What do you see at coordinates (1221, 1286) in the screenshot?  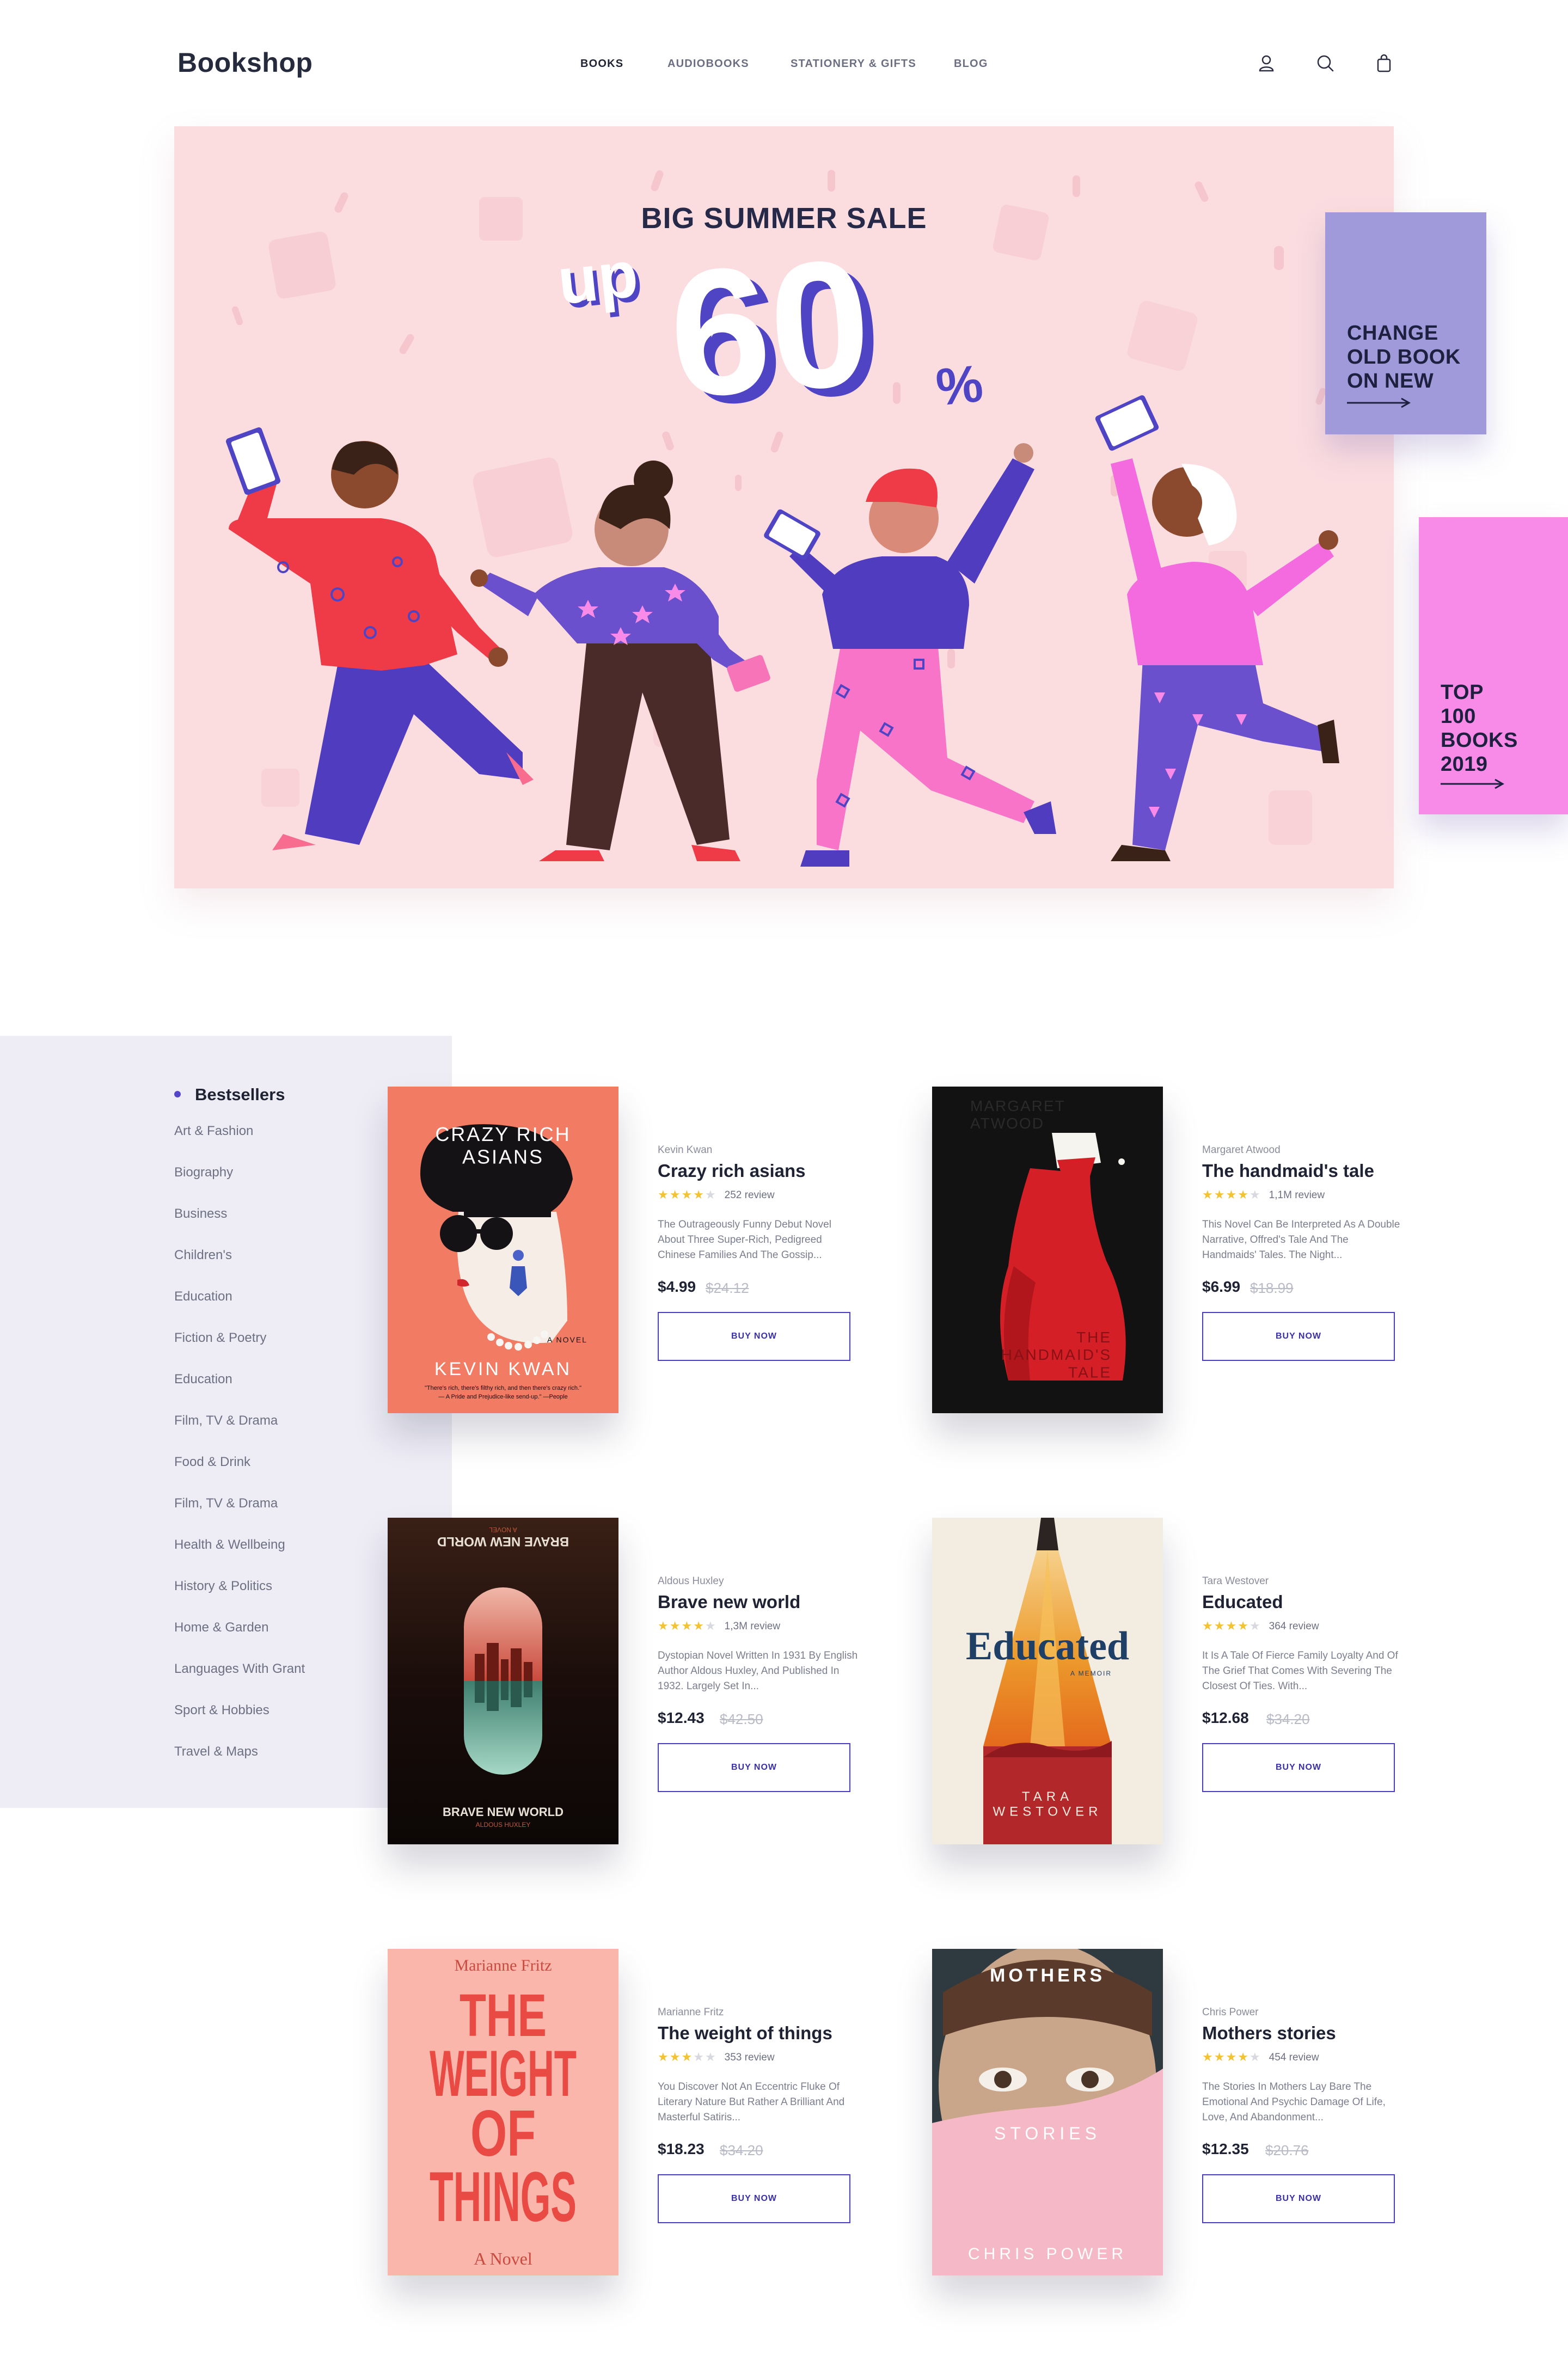 I see `book-price: $6.99` at bounding box center [1221, 1286].